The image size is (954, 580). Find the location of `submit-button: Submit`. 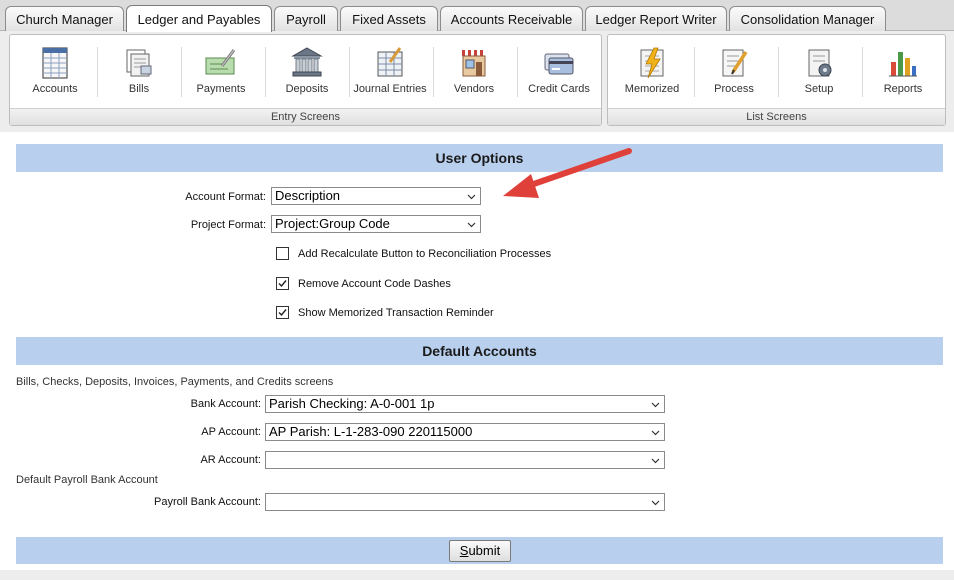

submit-button: Submit is located at coordinates (480, 551).